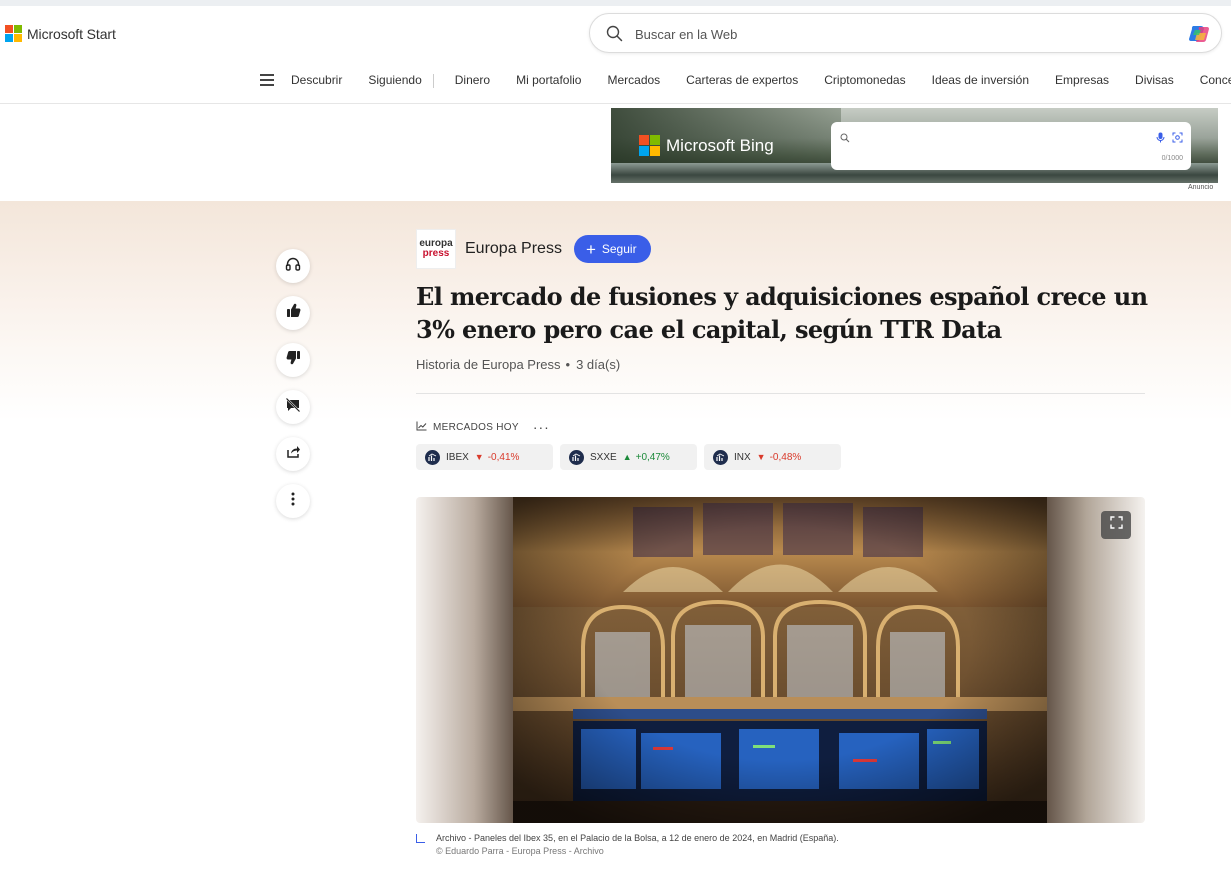  What do you see at coordinates (742, 80) in the screenshot?
I see `nav-item-carteras-de-expertos: Carteras de expertos` at bounding box center [742, 80].